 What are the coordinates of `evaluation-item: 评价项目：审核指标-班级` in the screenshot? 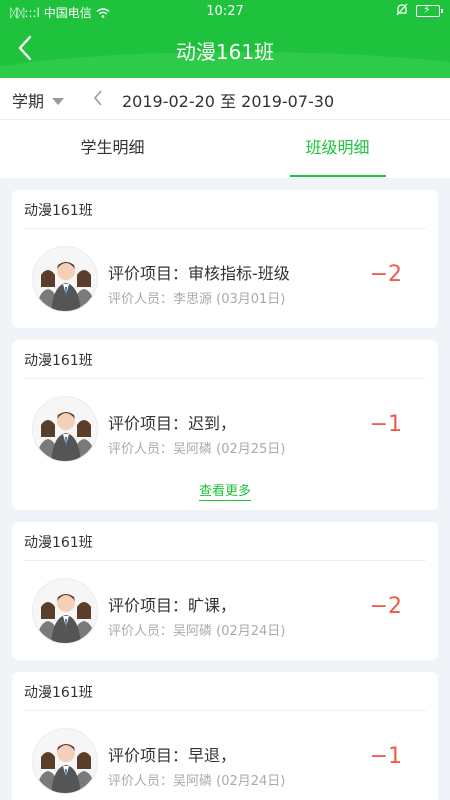 It's located at (199, 273).